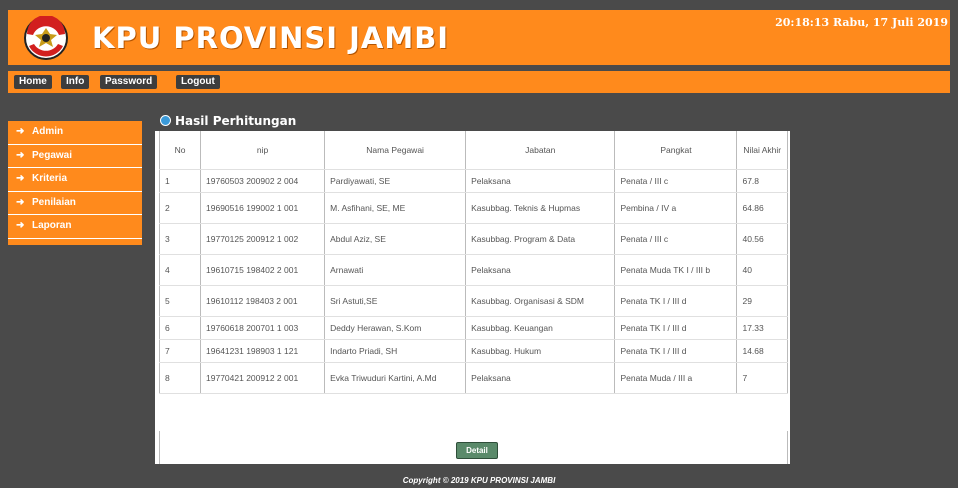  Describe the element at coordinates (762, 239) in the screenshot. I see `cell-nilai: 40.56` at that location.